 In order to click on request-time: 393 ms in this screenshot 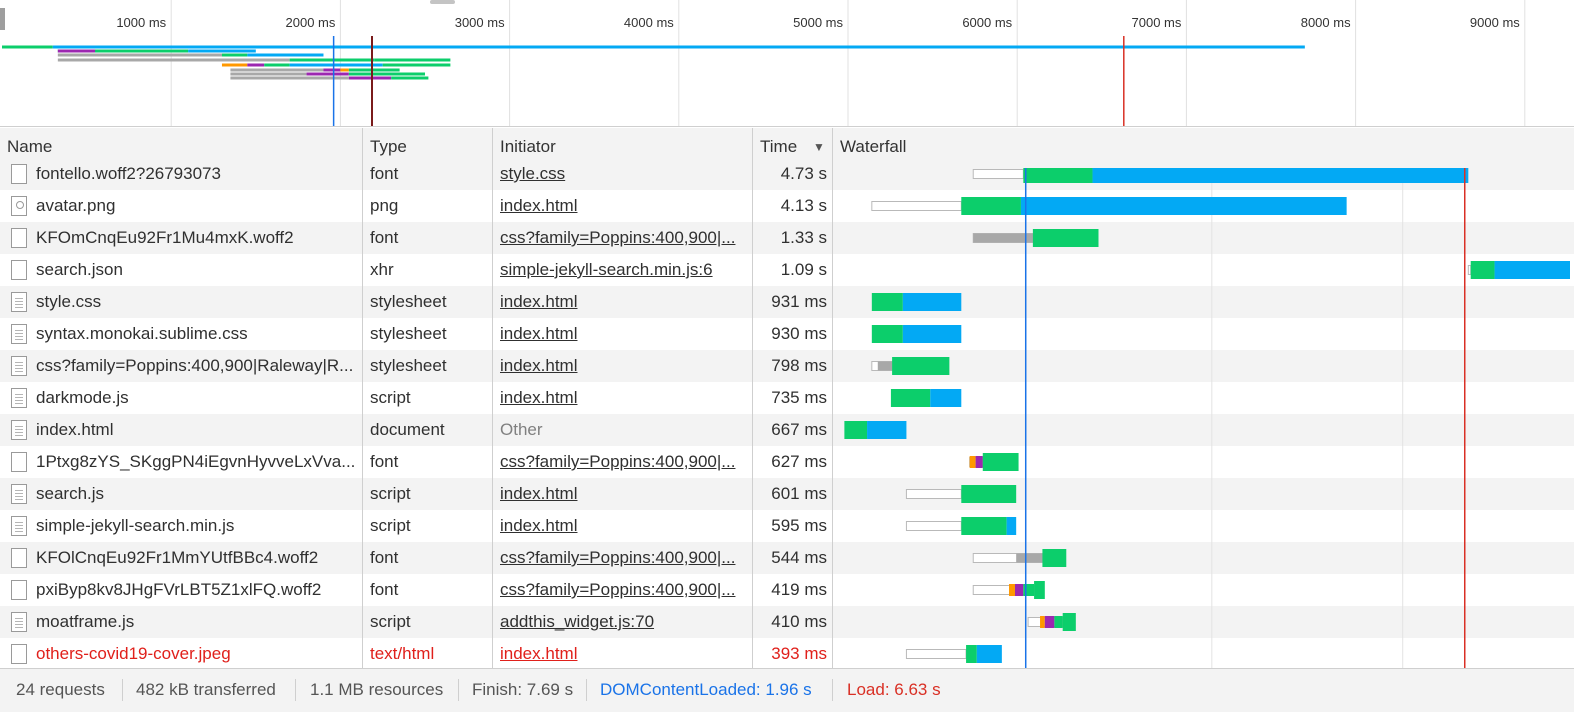, I will do `click(799, 653)`.